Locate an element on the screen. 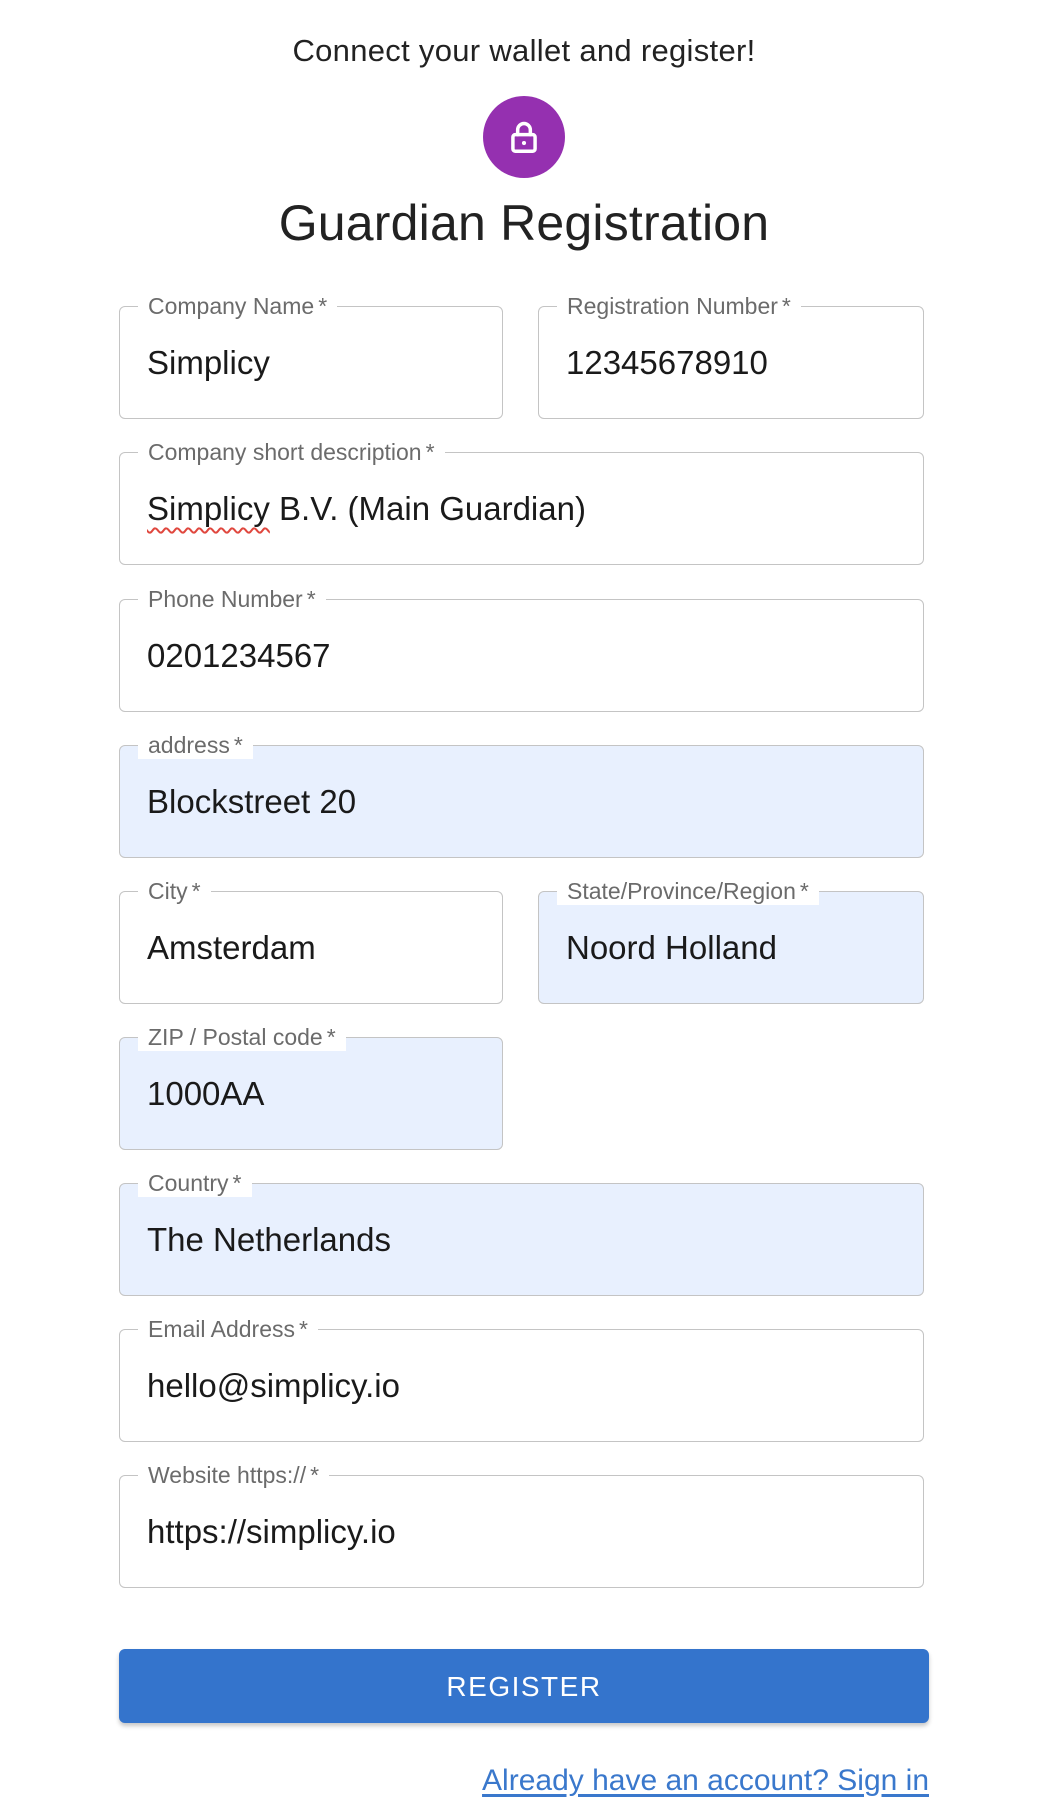  state-value: Noord Holland is located at coordinates (671, 947).